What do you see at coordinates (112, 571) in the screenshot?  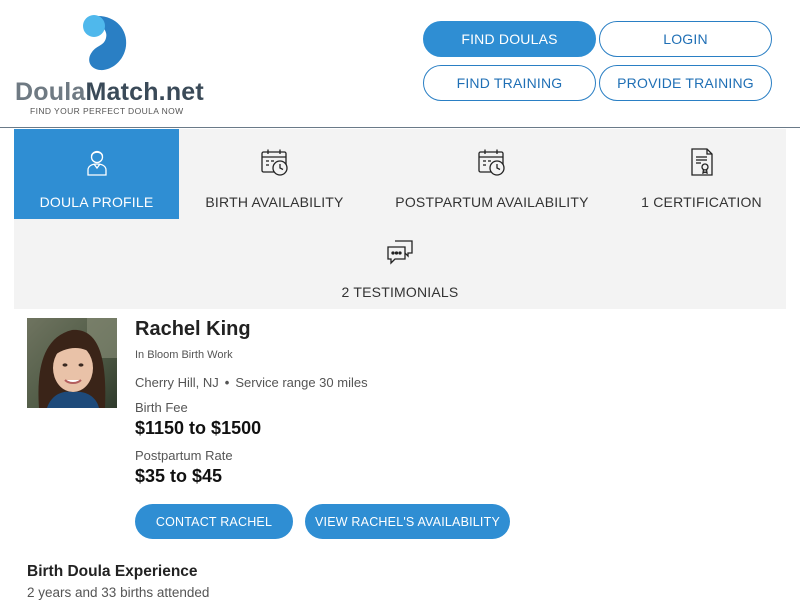 I see `experience-heading: Birth Doula Experience` at bounding box center [112, 571].